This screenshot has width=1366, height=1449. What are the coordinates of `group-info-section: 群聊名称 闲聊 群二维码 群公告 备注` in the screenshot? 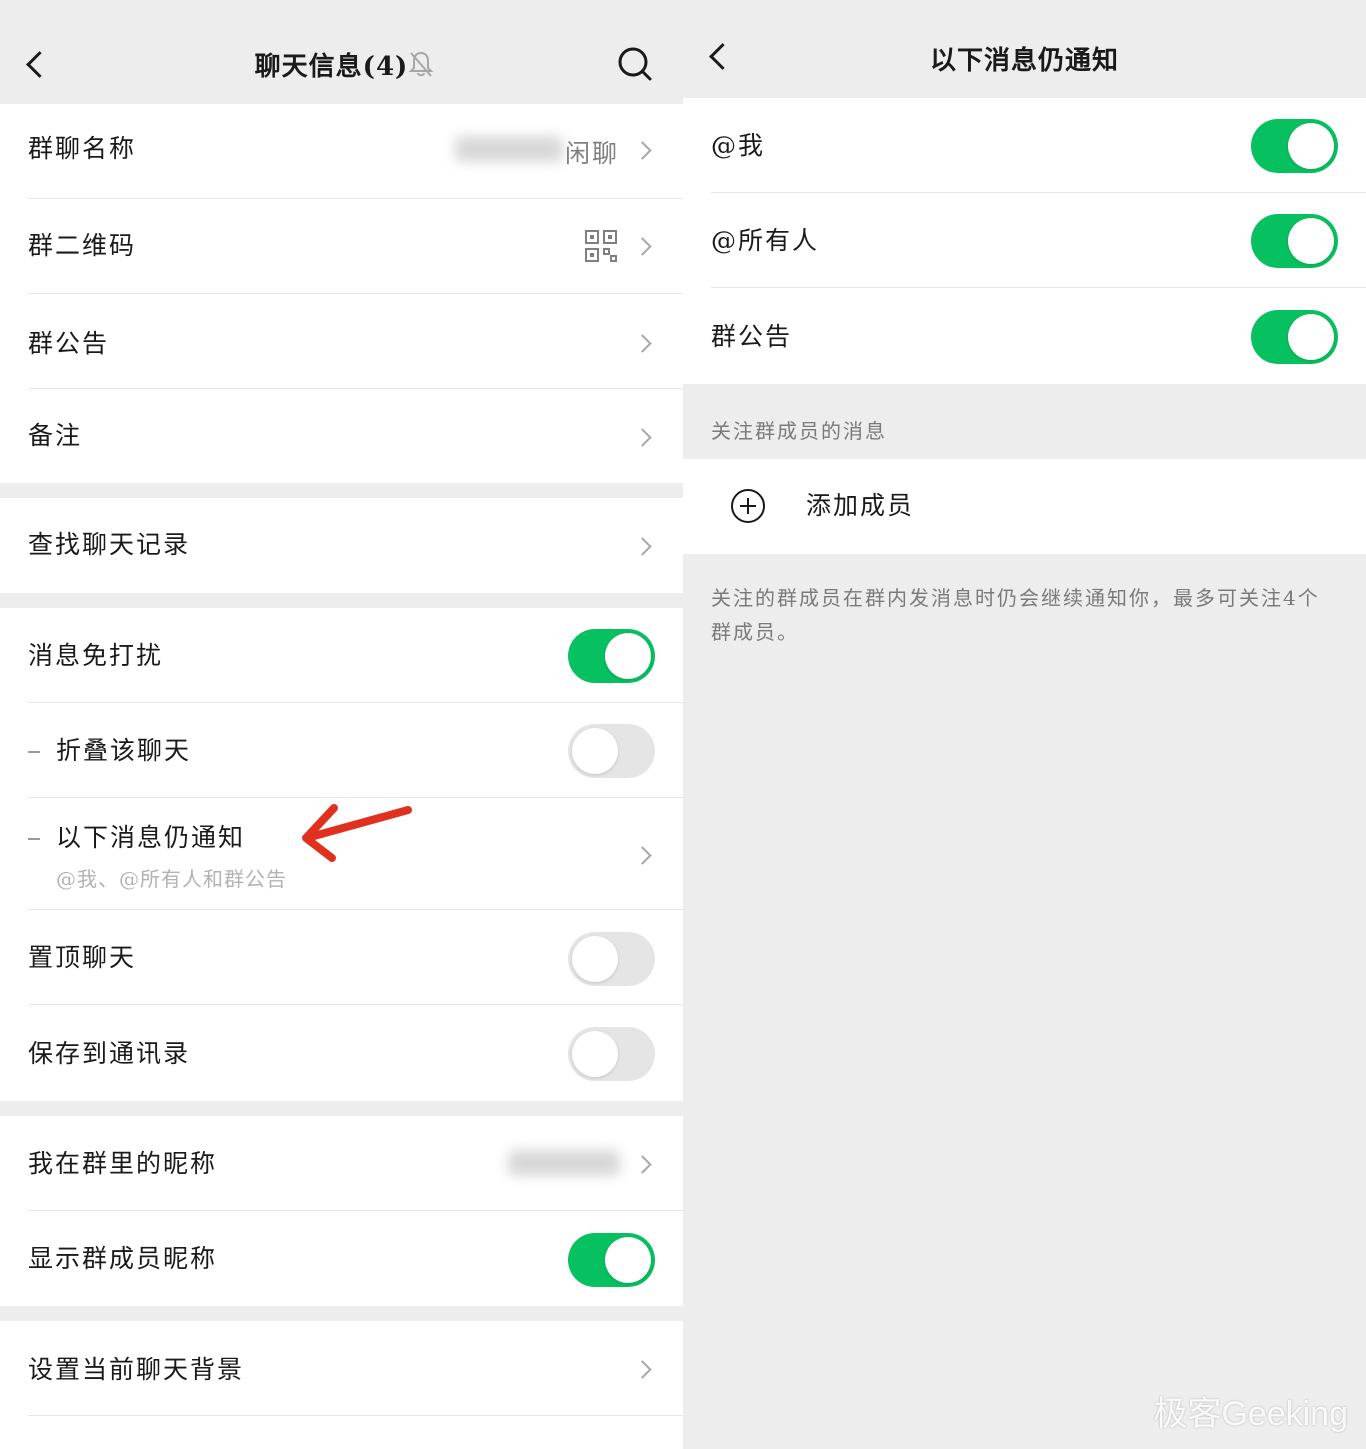 It's located at (341, 293).